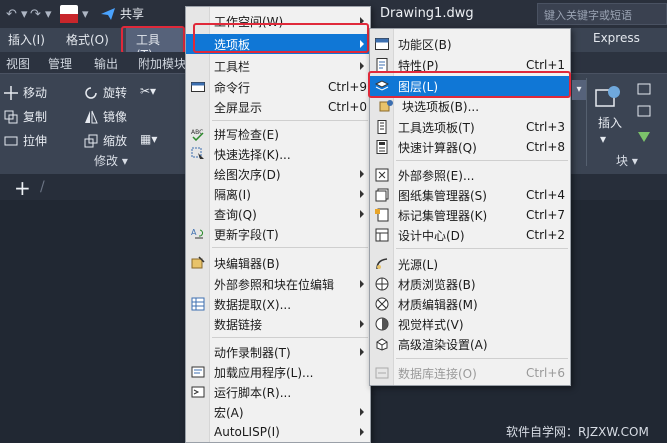 This screenshot has height=443, width=667. What do you see at coordinates (35, 93) in the screenshot?
I see `move-label: 移动` at bounding box center [35, 93].